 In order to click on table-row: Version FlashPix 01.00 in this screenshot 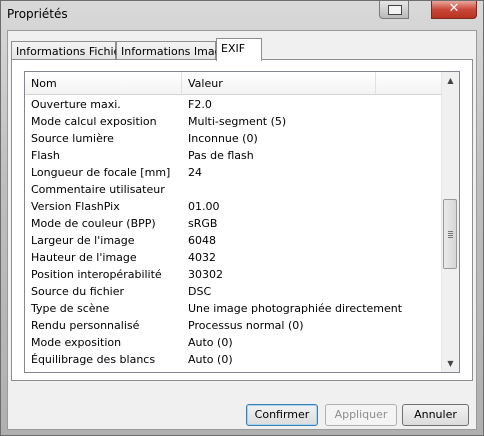, I will do `click(234, 206)`.